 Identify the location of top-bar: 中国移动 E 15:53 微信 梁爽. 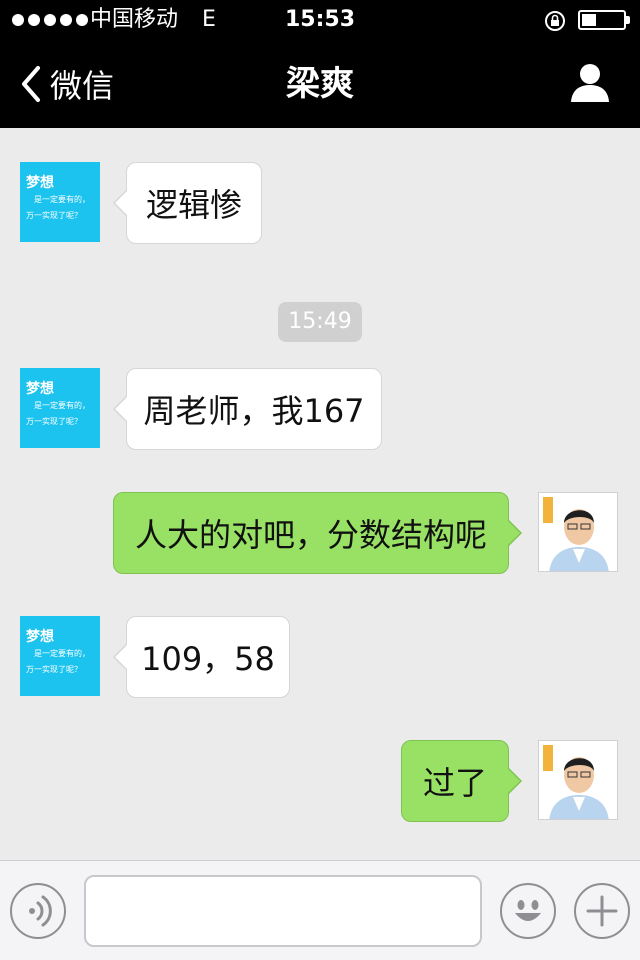
(320, 64).